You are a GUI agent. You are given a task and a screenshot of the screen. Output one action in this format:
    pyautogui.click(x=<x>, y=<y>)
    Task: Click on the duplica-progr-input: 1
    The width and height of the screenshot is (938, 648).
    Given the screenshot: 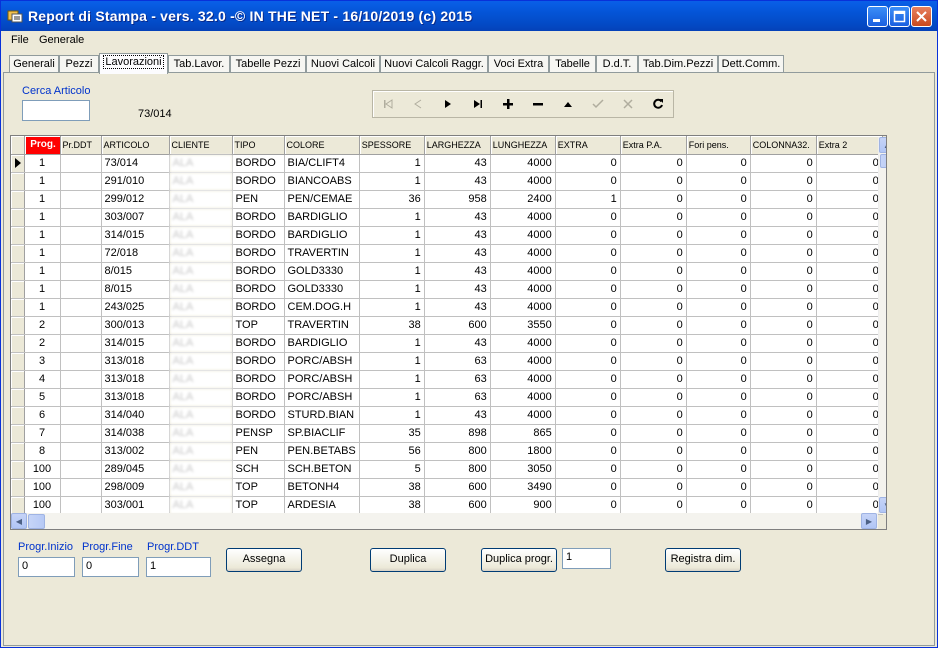 What is the action you would take?
    pyautogui.click(x=586, y=558)
    